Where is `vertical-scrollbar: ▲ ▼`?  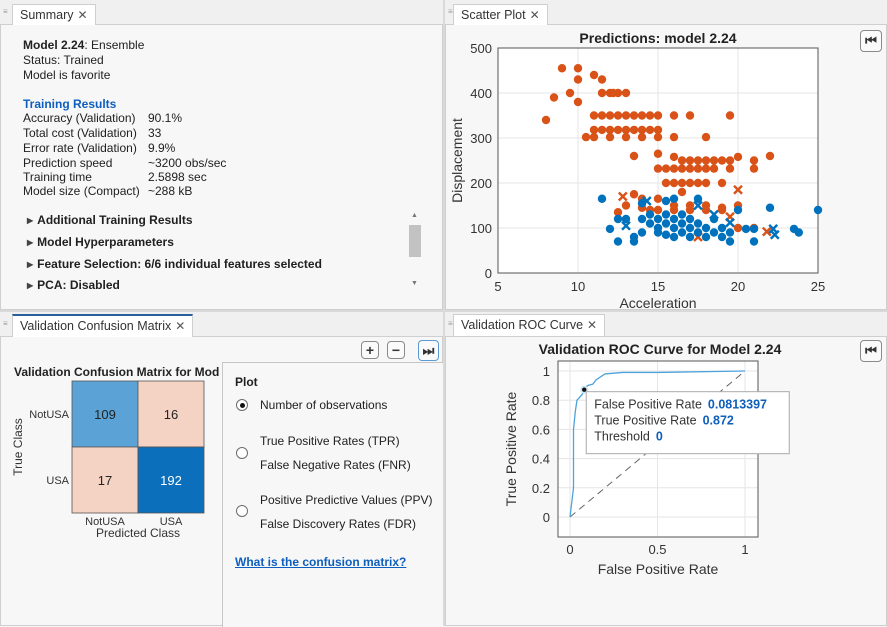
vertical-scrollbar: ▲ ▼ is located at coordinates (415, 252).